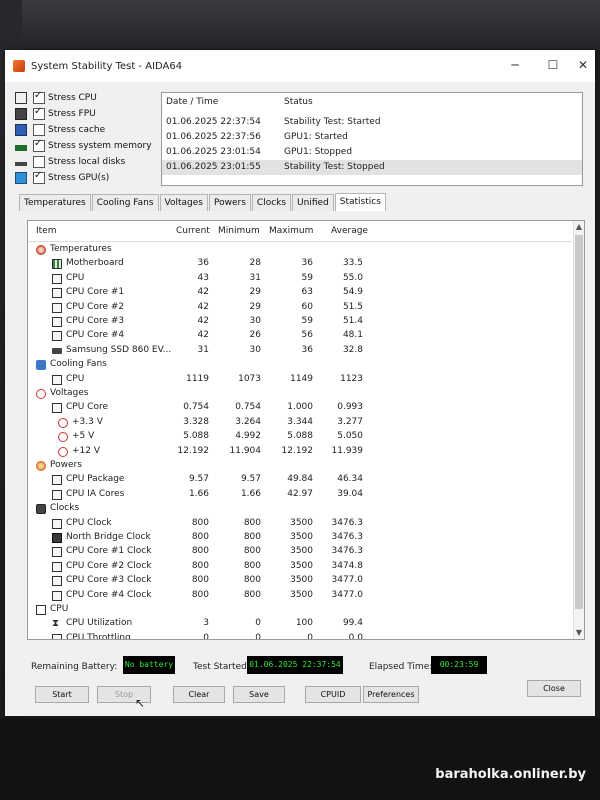  I want to click on log-datetime: 01.06.2025 22:37:54, so click(213, 122).